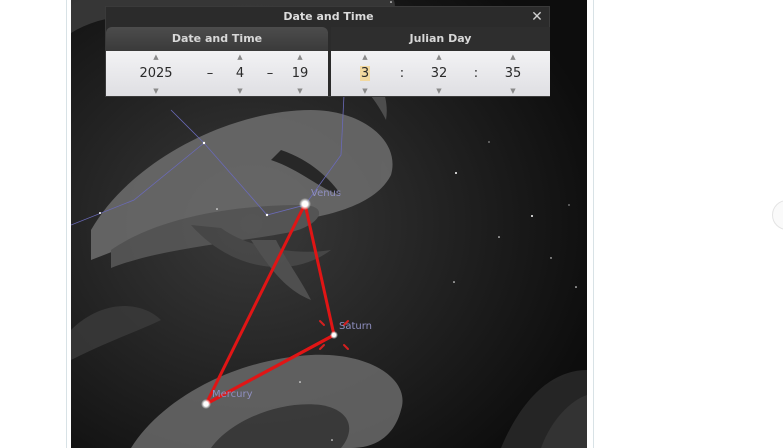 The width and height of the screenshot is (783, 448). Describe the element at coordinates (305, 204) in the screenshot. I see `venus-dot` at that location.